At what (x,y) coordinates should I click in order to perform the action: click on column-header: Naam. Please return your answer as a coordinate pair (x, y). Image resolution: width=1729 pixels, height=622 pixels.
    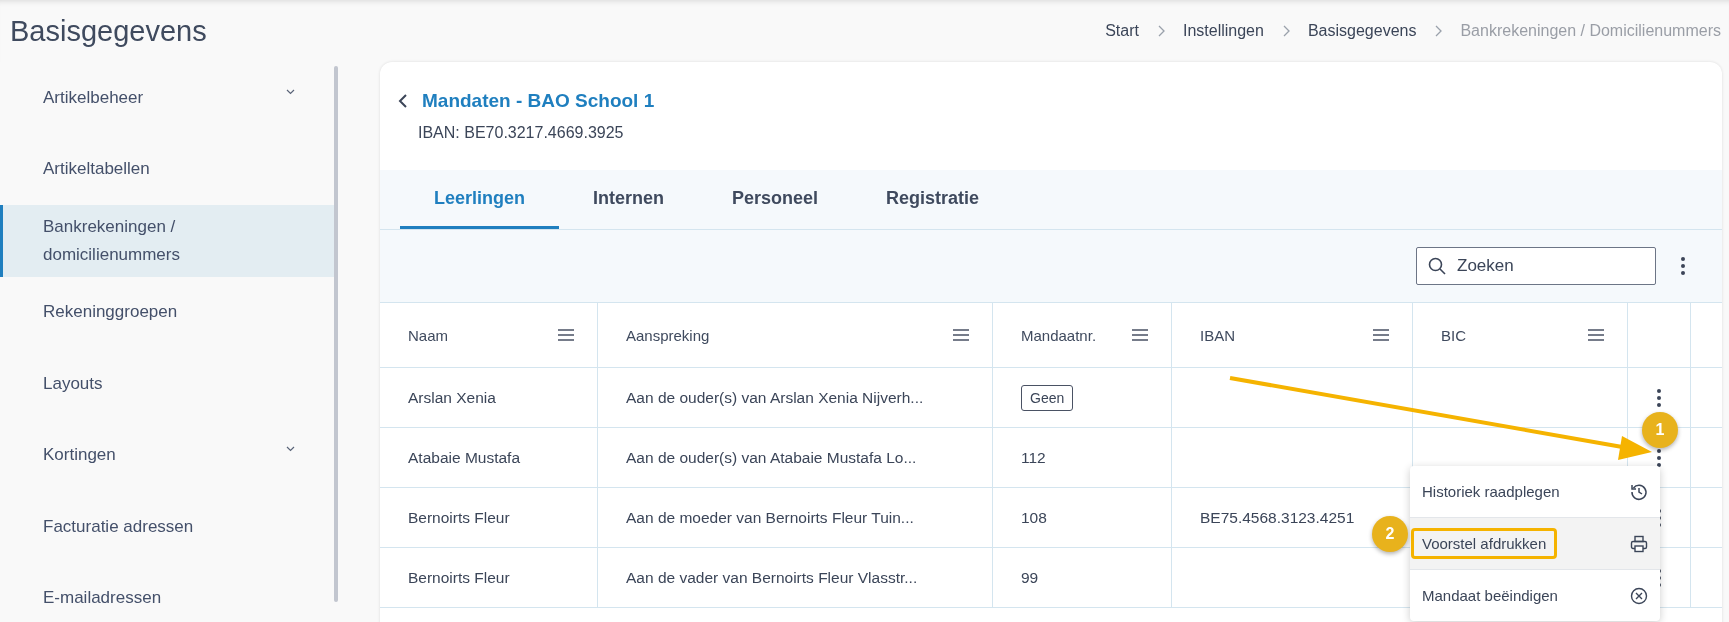
    Looking at the image, I should click on (489, 335).